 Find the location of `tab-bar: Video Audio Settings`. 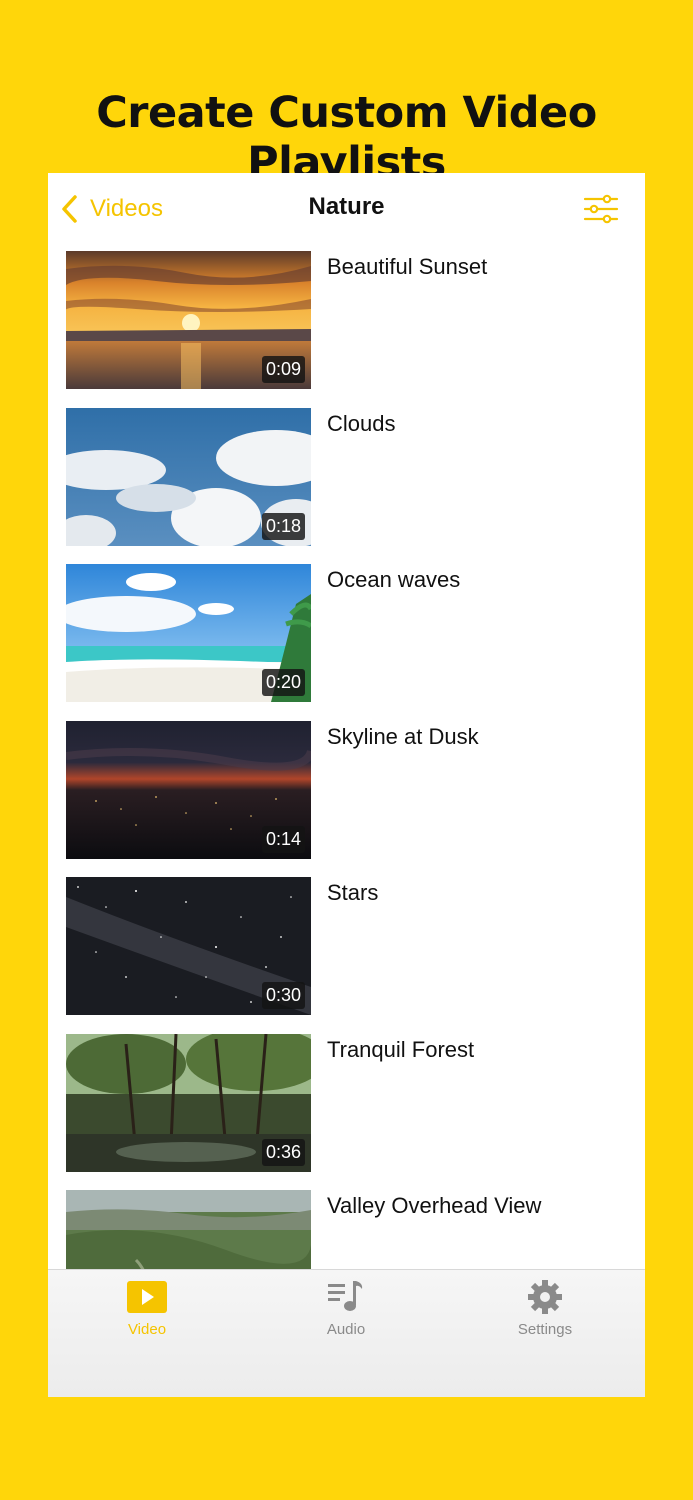

tab-bar: Video Audio Settings is located at coordinates (346, 1333).